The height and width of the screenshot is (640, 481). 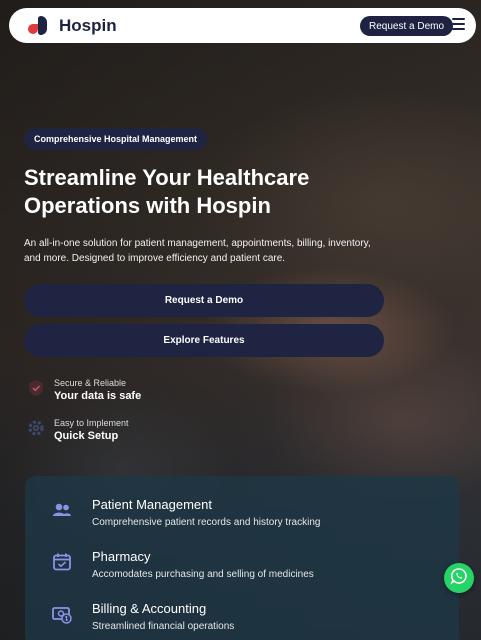 What do you see at coordinates (62, 614) in the screenshot?
I see `money-icon` at bounding box center [62, 614].